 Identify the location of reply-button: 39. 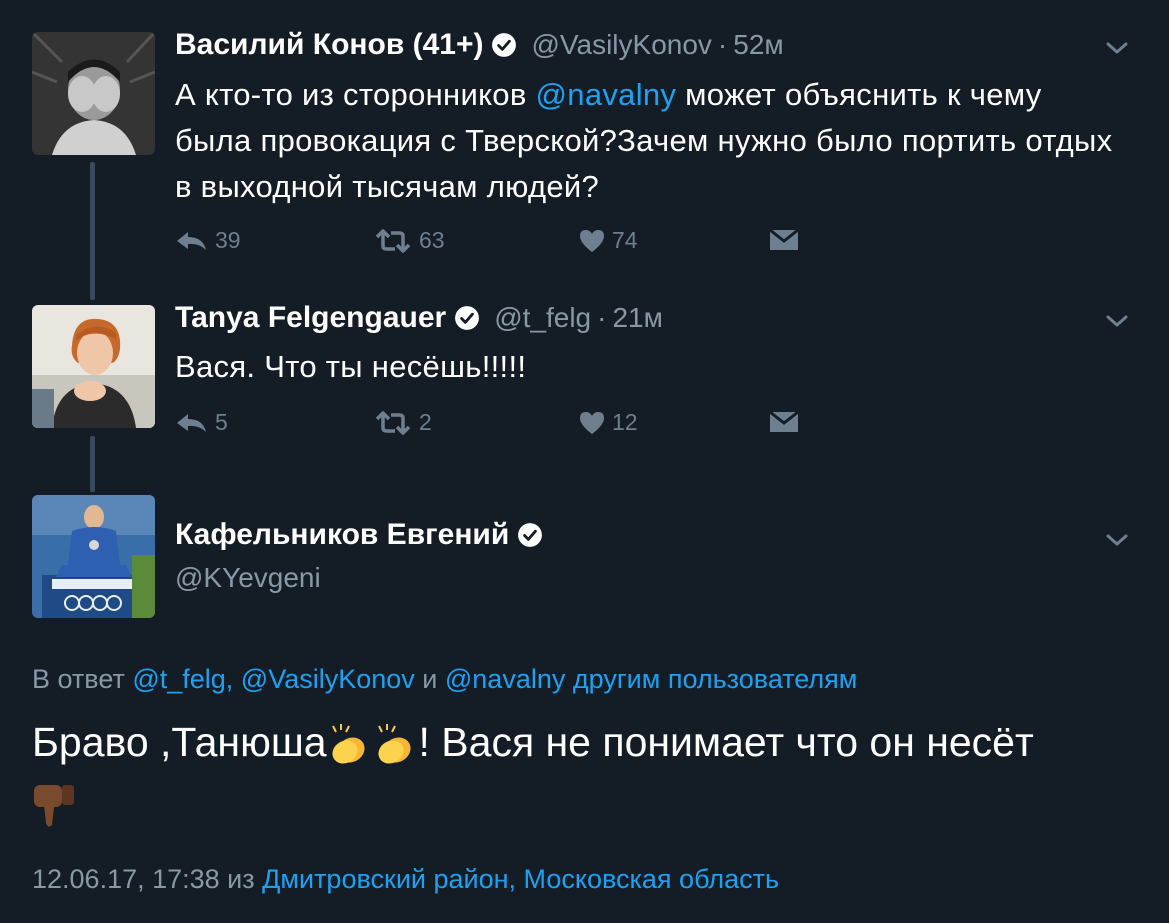
(208, 240).